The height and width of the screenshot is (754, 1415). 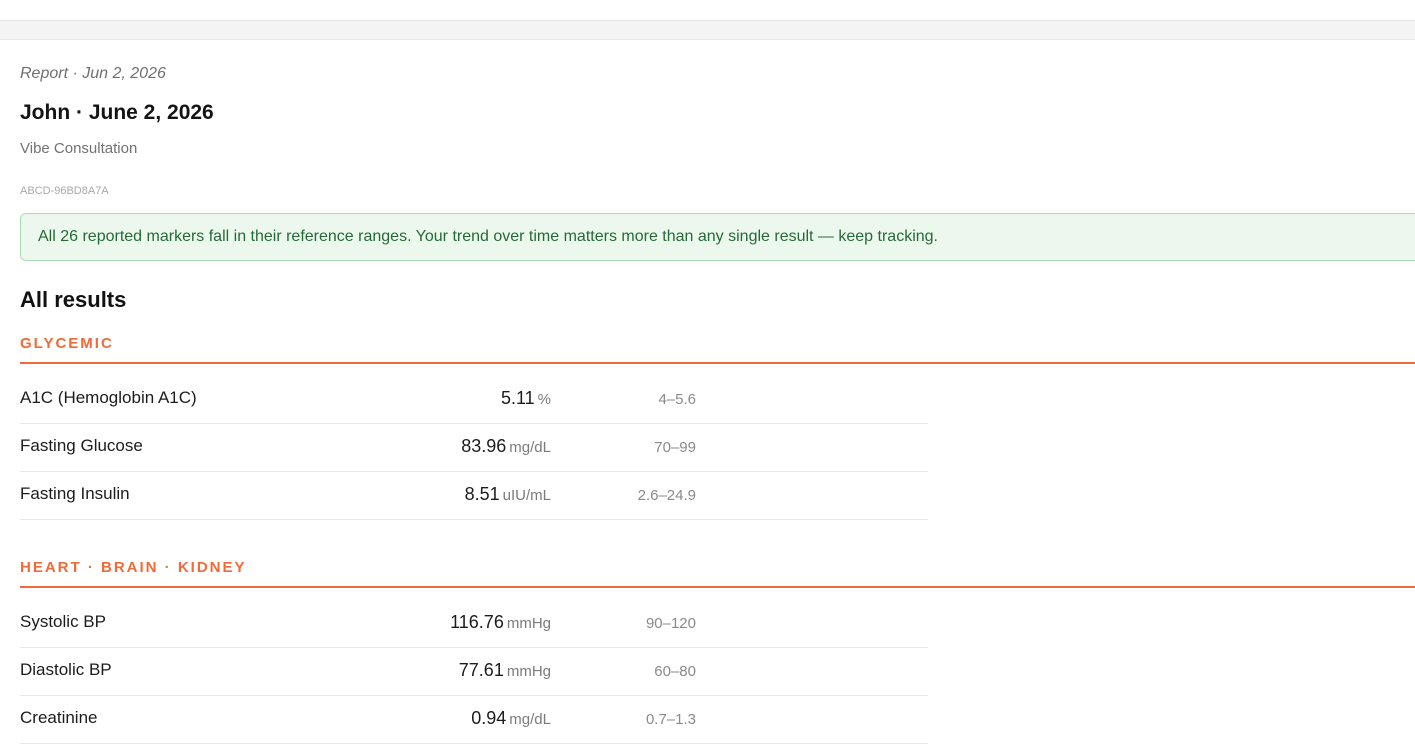 I want to click on marker-name: A1C (Hemoglobin A1C), so click(x=108, y=397).